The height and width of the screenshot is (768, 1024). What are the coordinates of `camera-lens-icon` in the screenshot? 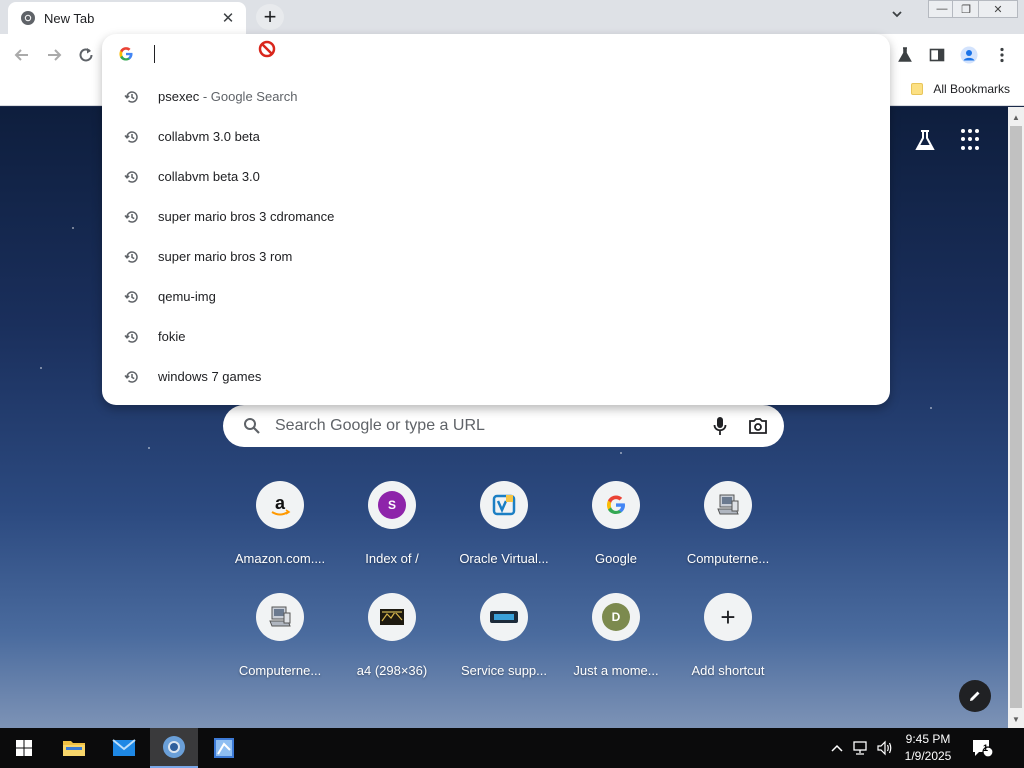 It's located at (758, 426).